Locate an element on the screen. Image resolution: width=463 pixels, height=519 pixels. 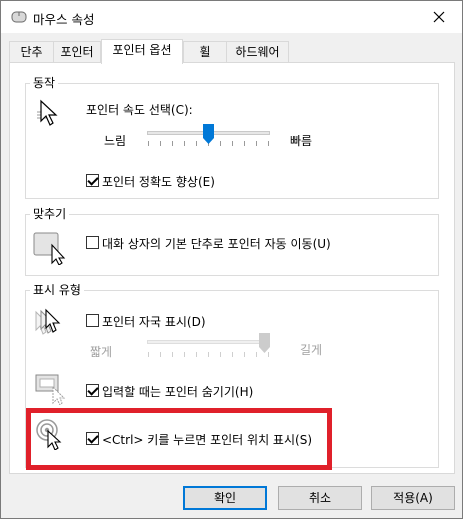
title-bar: 마우스 속성 is located at coordinates (231, 17).